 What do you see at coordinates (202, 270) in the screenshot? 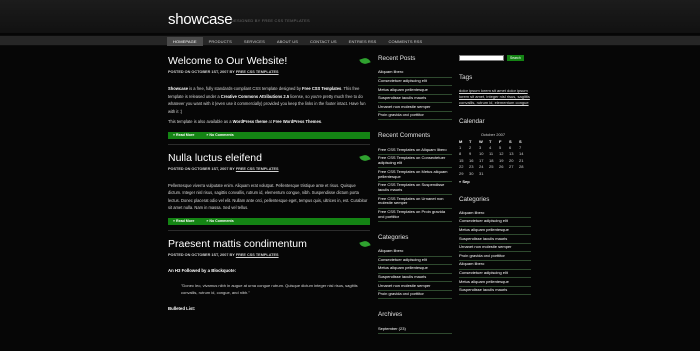
I see `post-subheading: An H3 Followed by a Blockquote:` at bounding box center [202, 270].